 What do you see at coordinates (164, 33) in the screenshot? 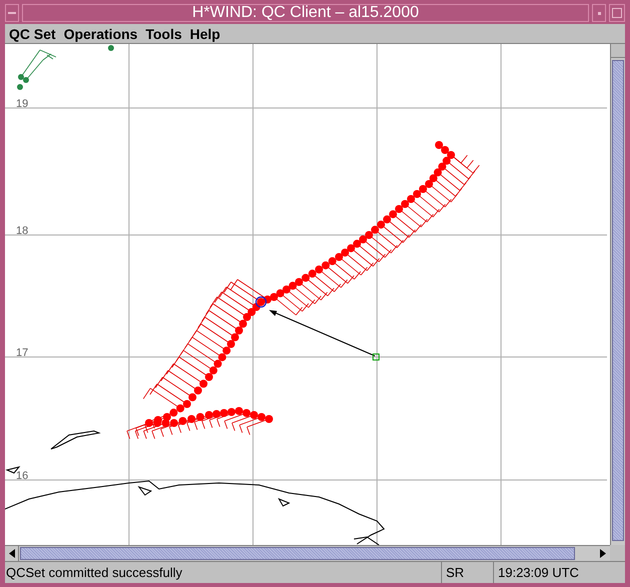
I see `menu-item: Tools` at bounding box center [164, 33].